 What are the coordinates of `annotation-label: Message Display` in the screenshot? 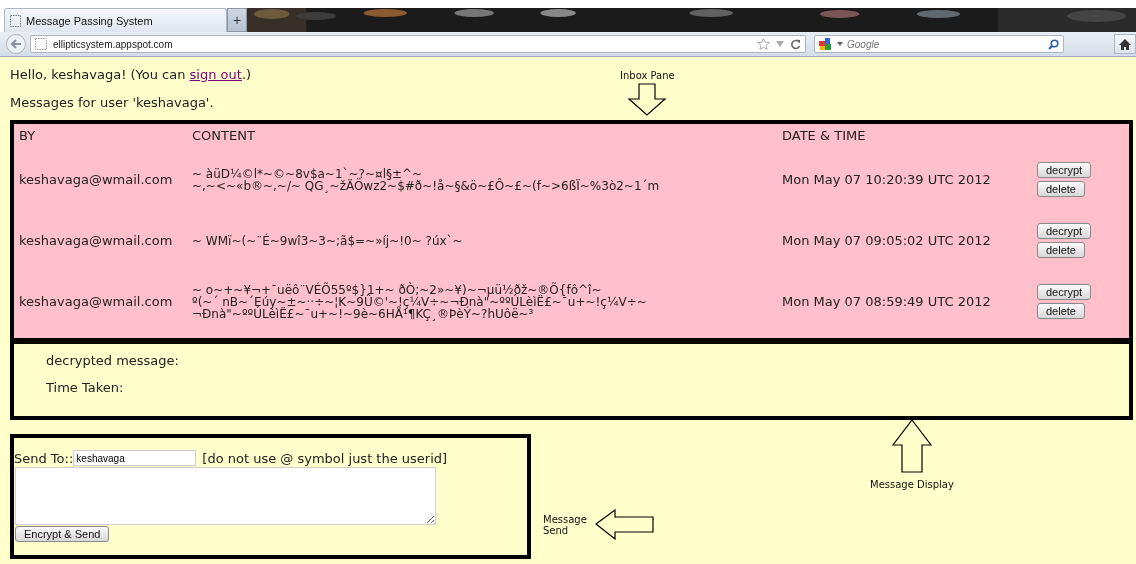 It's located at (912, 484).